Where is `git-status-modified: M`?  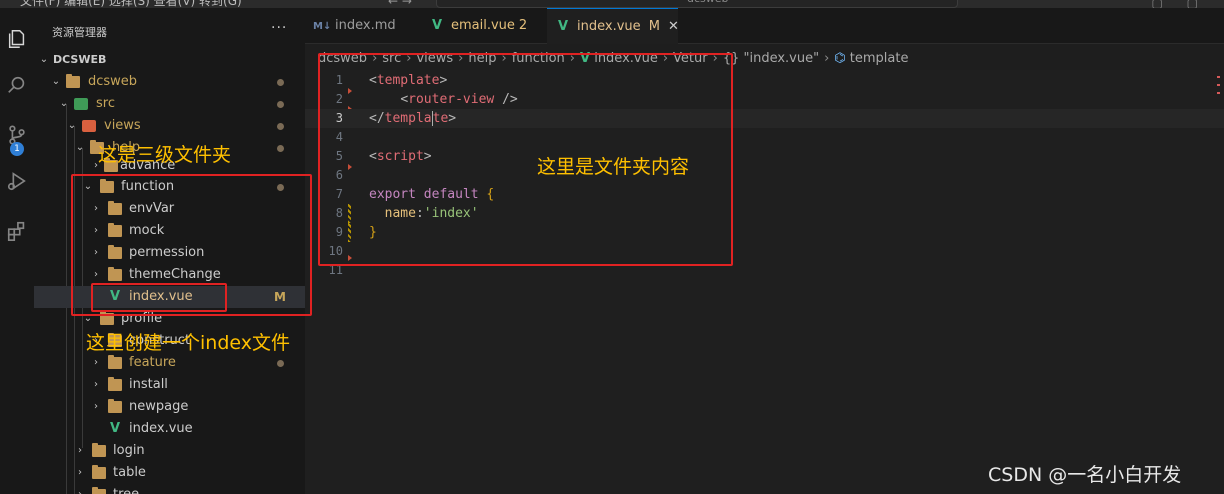
git-status-modified: M is located at coordinates (654, 26).